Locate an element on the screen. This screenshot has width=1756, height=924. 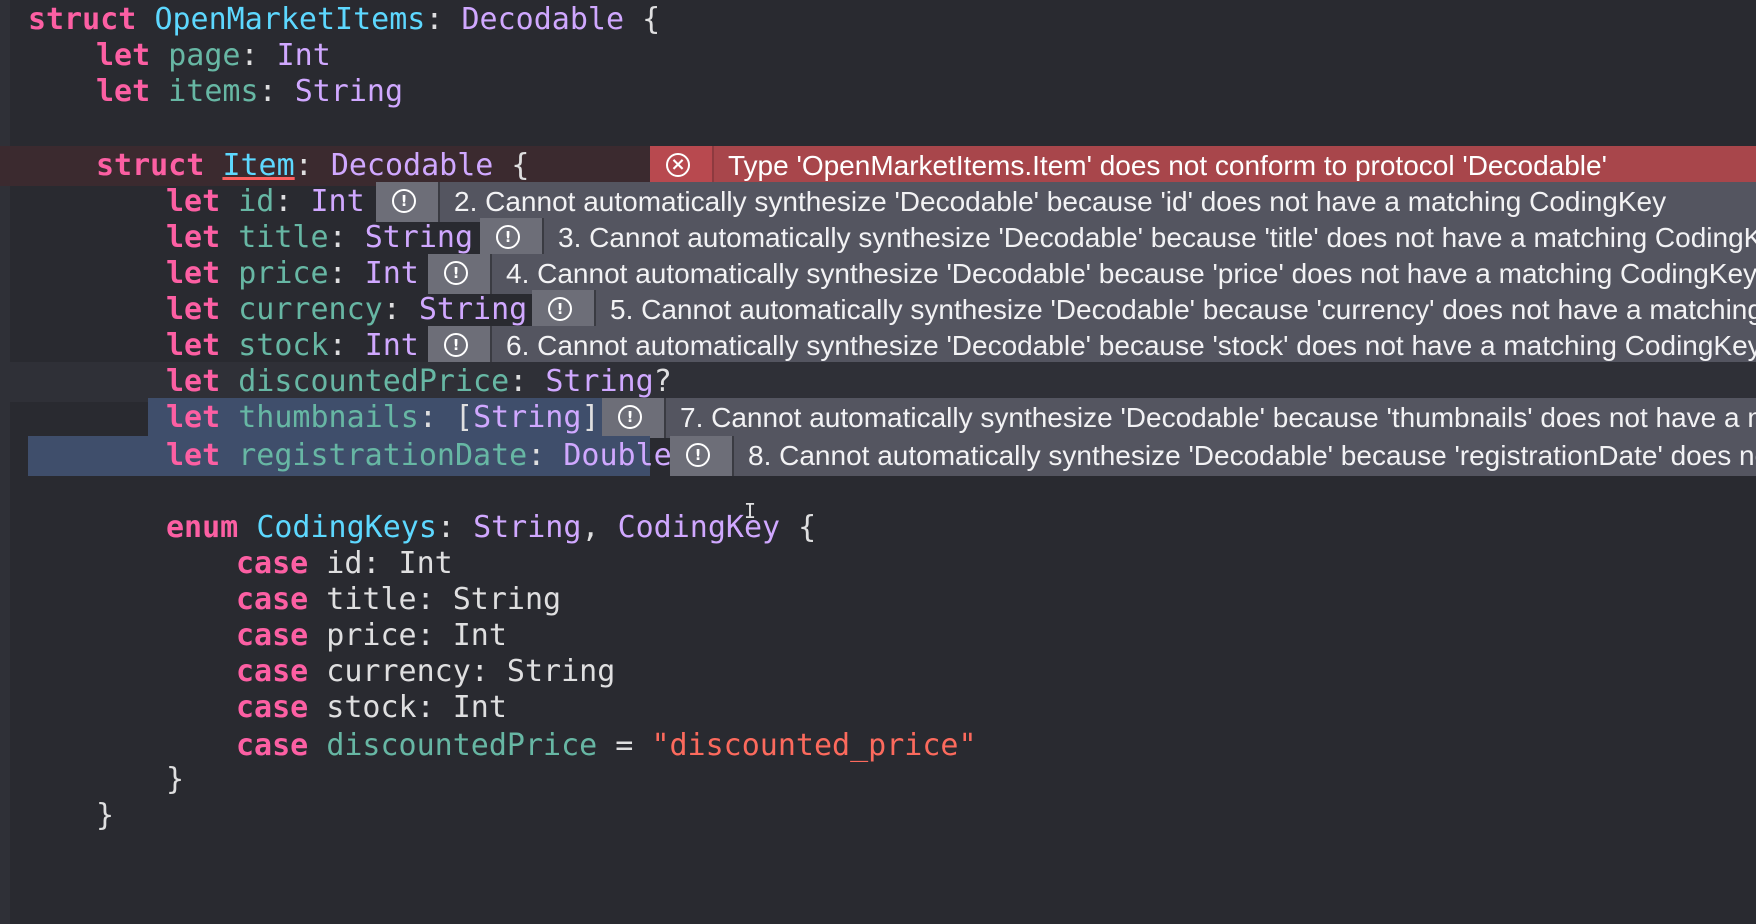
code-line: case title: String is located at coordinates (878, 600).